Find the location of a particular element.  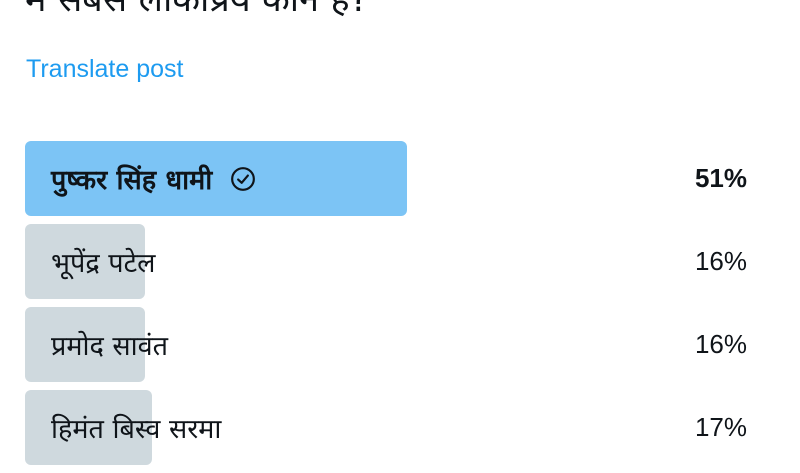

poll-option: भूपेंद्र पटेल 16% is located at coordinates (386, 261).